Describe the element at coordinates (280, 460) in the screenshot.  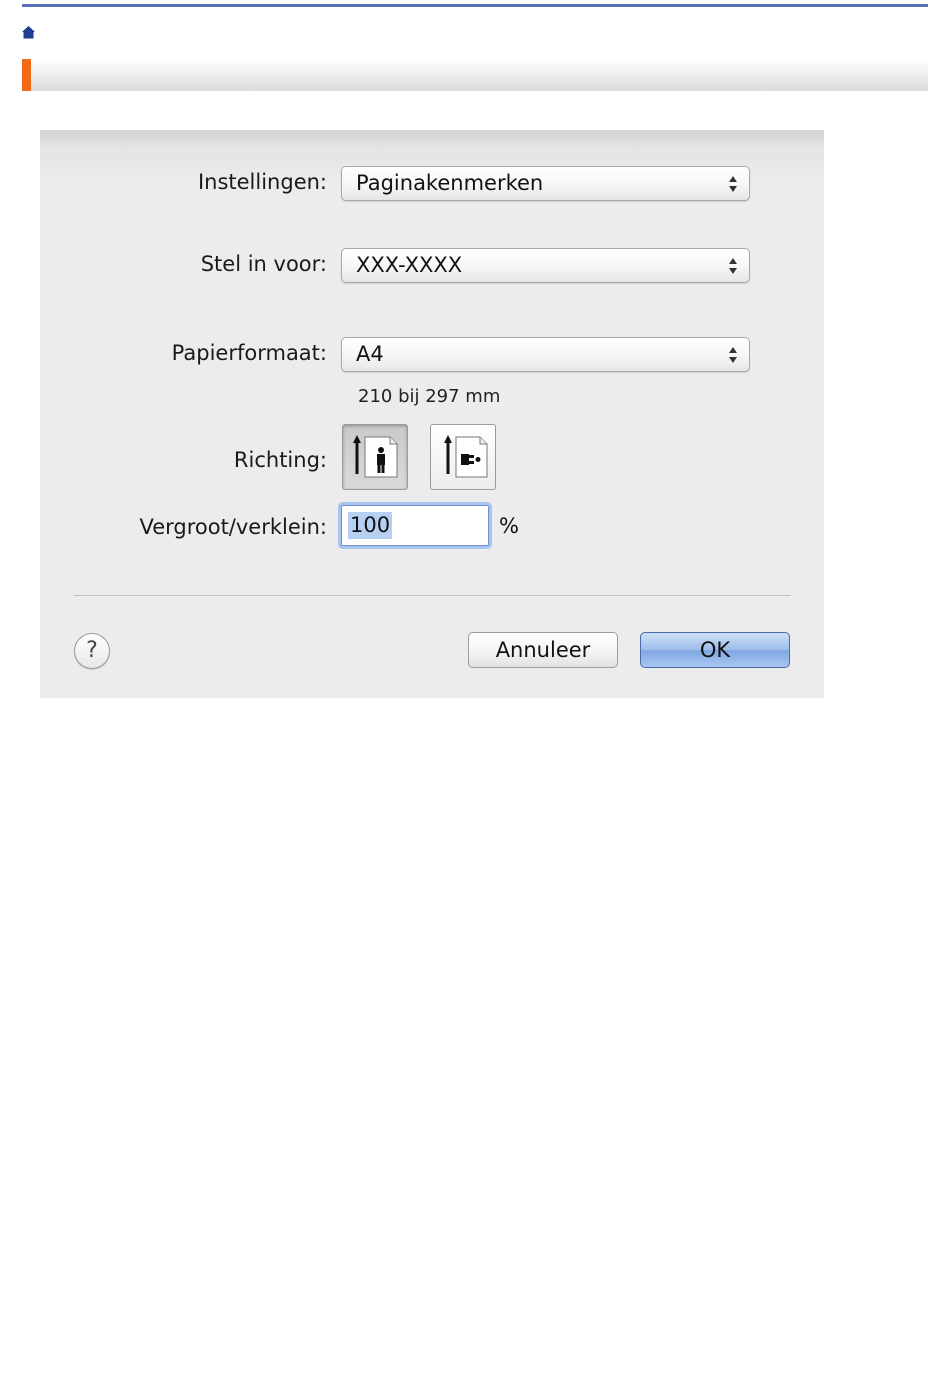
I see `orientation-label: Richting:` at that location.